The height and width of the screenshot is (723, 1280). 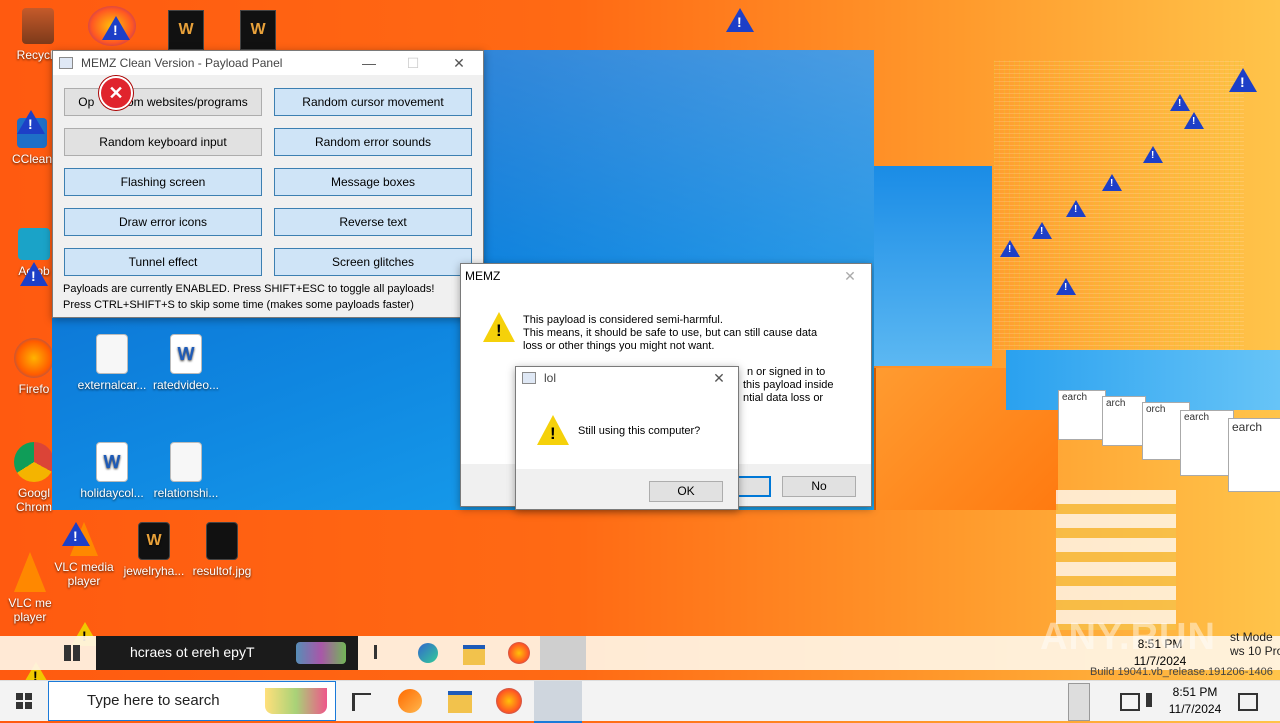 I want to click on payload-button-tunnel: Tunnel effect, so click(x=163, y=262).